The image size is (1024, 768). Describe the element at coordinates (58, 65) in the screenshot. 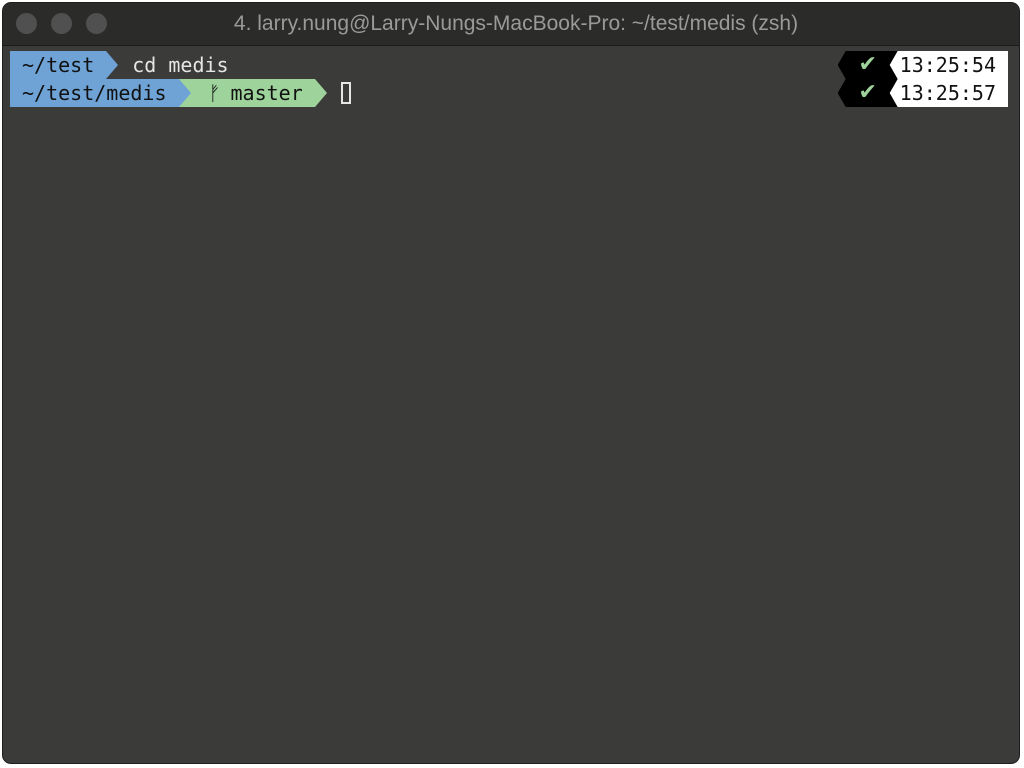

I see `prompt-directory-segment: ~/test` at that location.